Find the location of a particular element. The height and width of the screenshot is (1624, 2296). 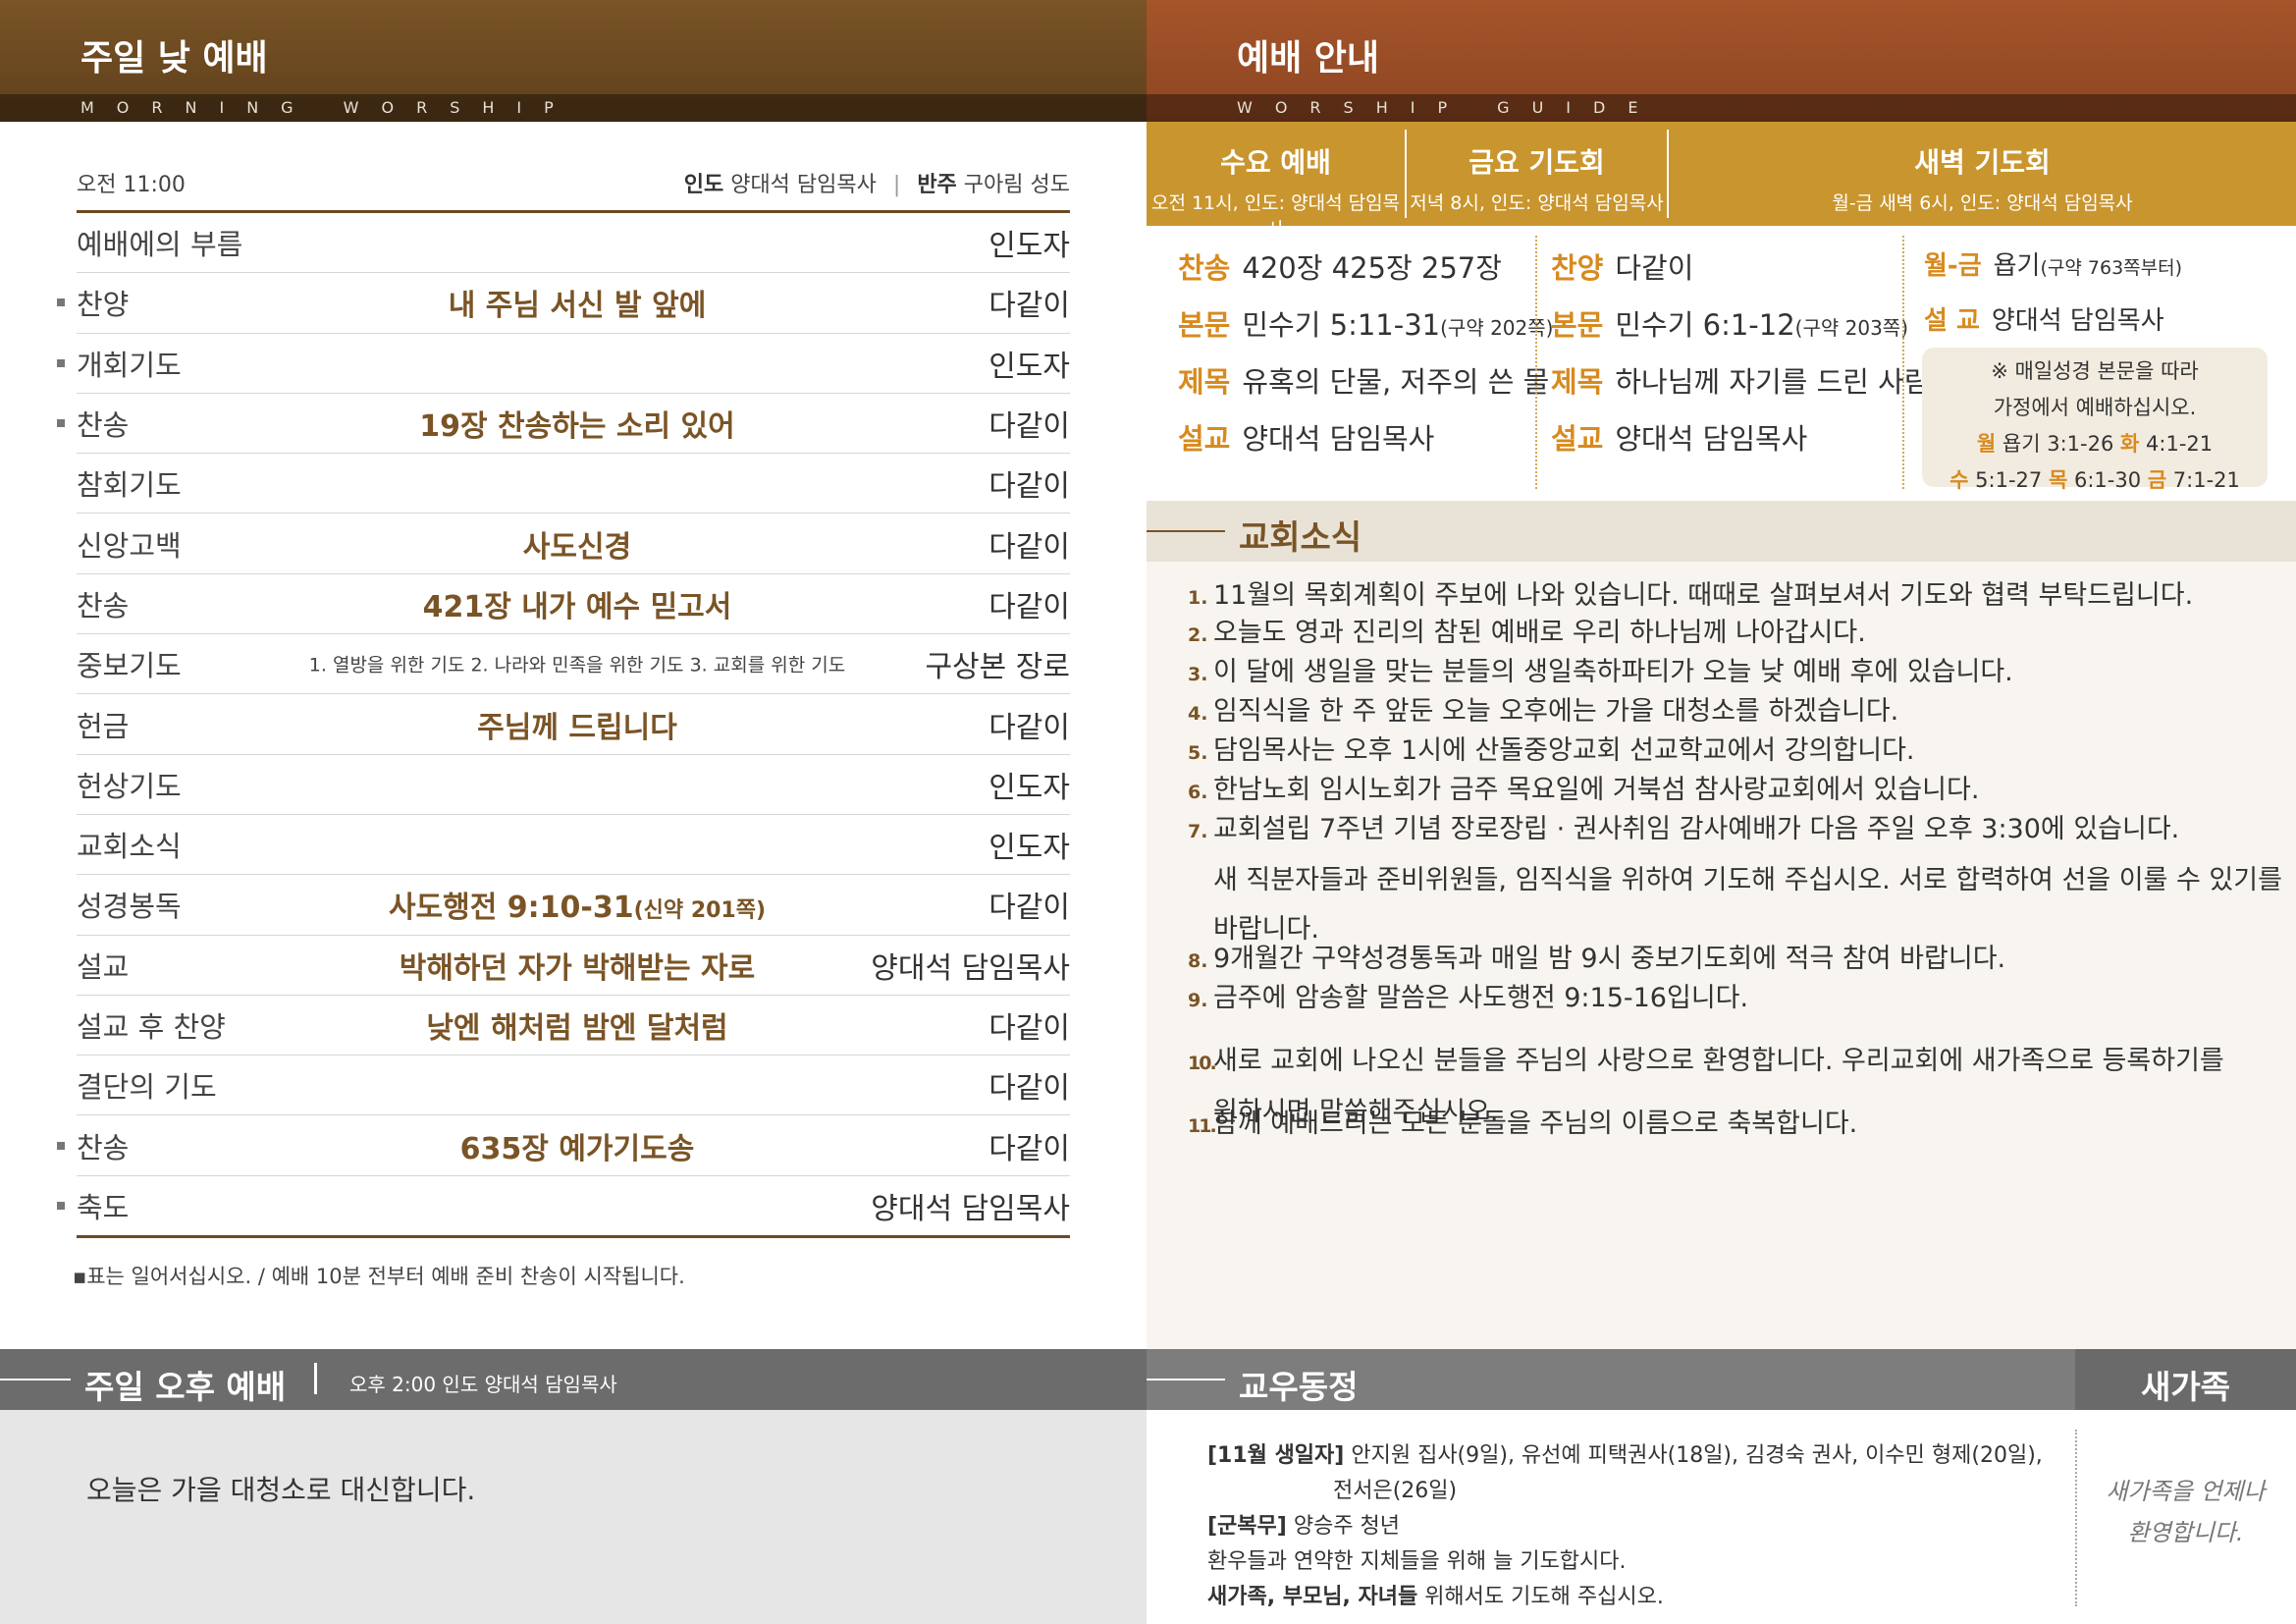

afternoon-title: 주일 오후 예배 is located at coordinates (185, 1387).